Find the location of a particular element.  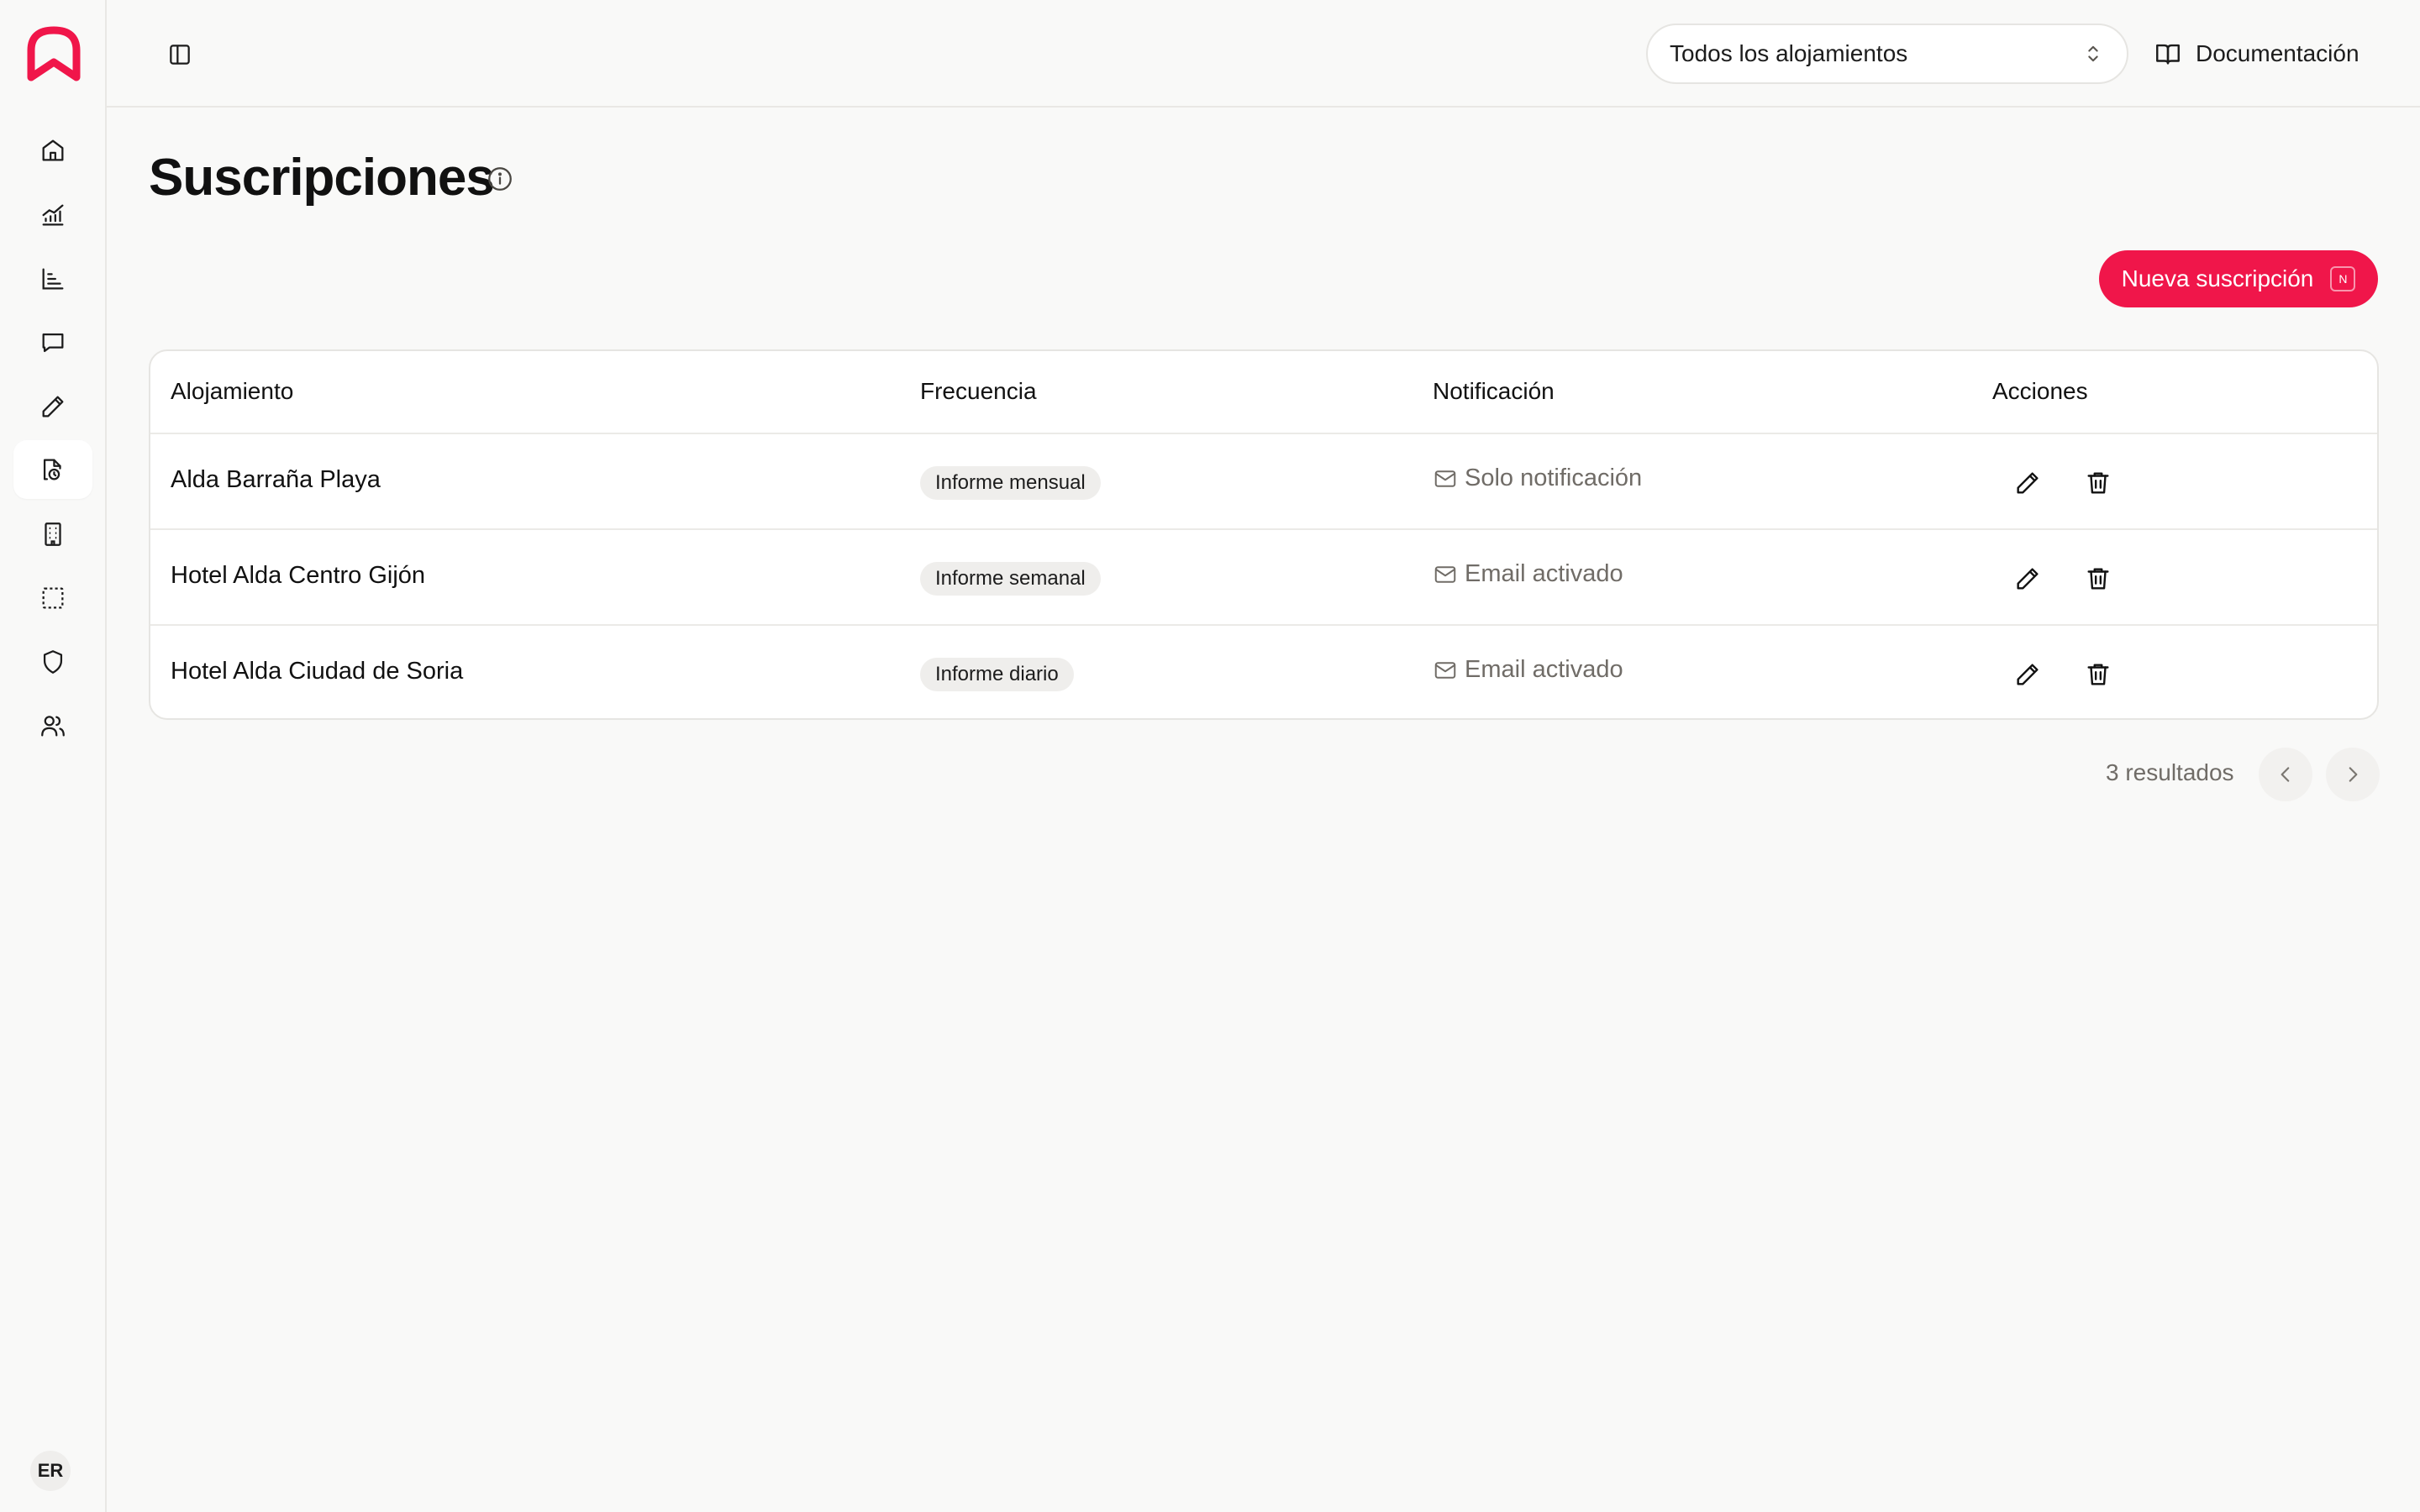

page-title: Suscripciones is located at coordinates (322, 178).